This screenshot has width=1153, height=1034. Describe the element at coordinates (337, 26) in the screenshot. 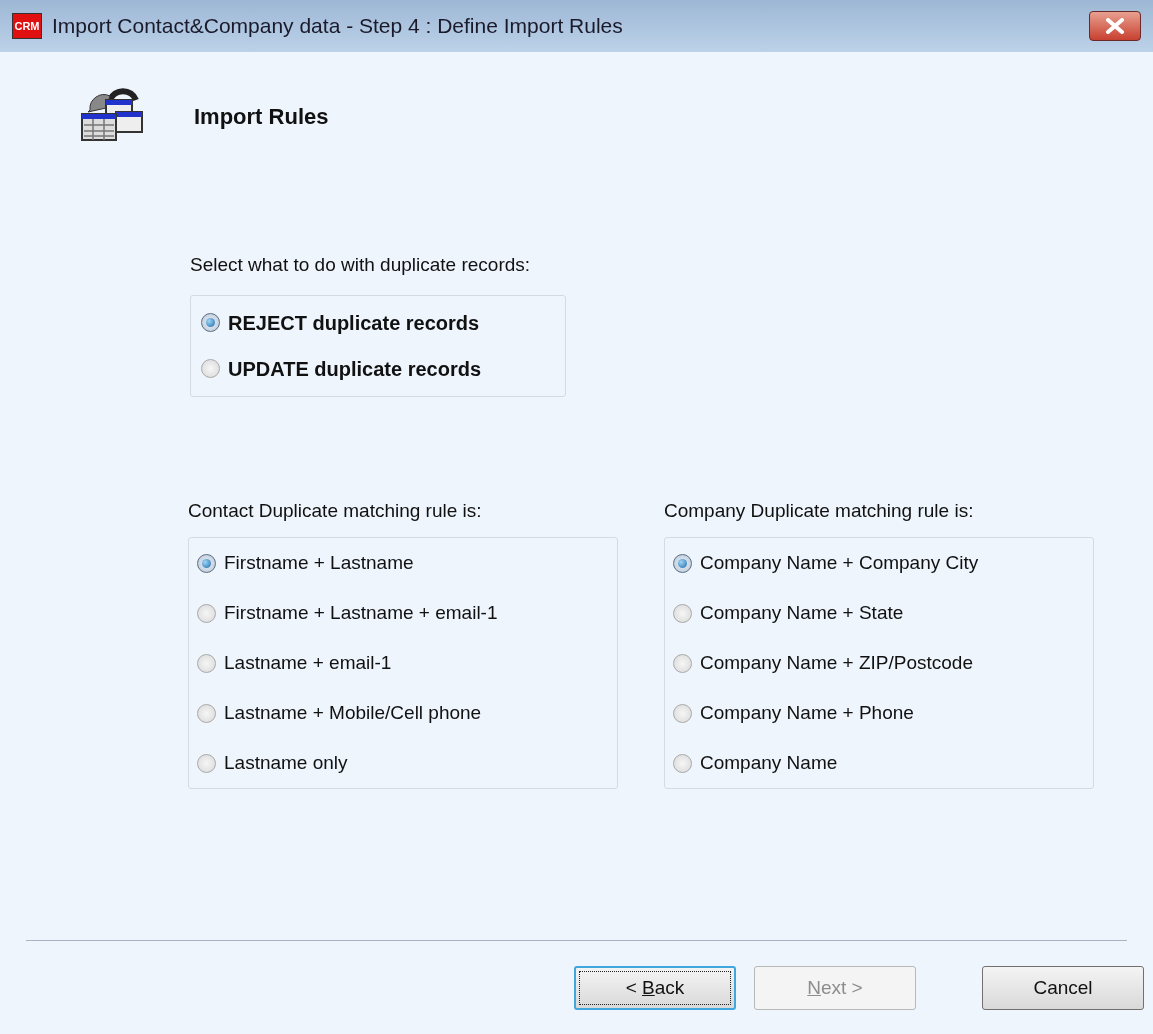

I see `window-title: Import Contact&Company data - Step 4 : Define Import Rules` at that location.